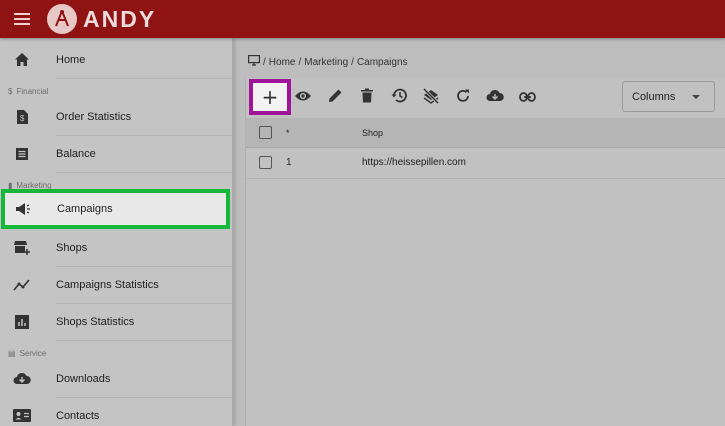 This screenshot has height=426, width=725. I want to click on breadcrumb: / Home / Marketing / Campaigns, so click(328, 62).